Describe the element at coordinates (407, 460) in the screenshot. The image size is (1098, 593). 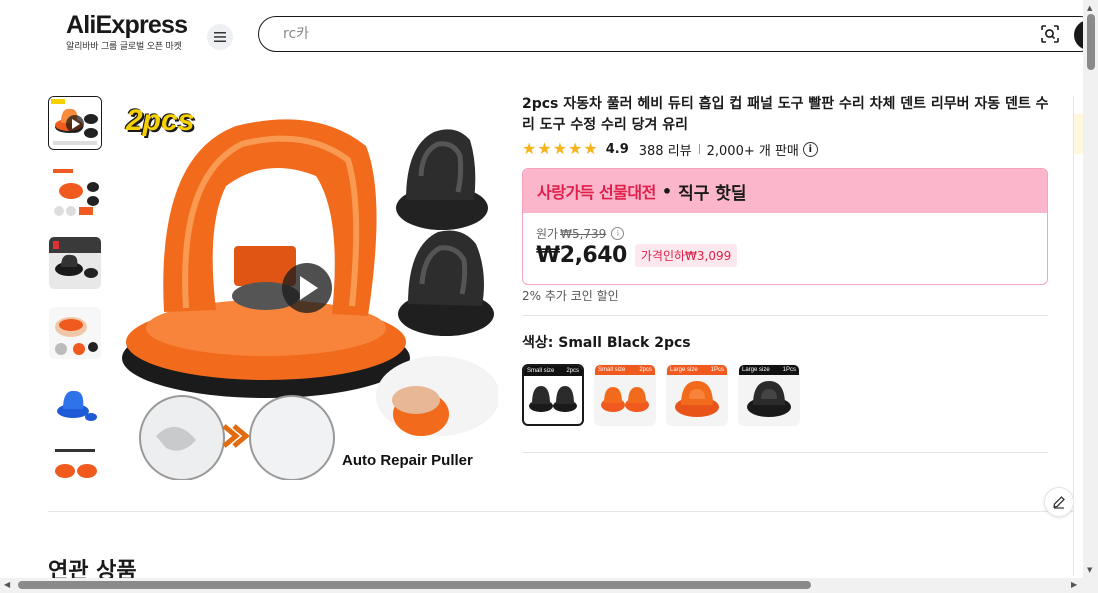
I see `image-caption-bottom: Auto Repair Puller` at that location.